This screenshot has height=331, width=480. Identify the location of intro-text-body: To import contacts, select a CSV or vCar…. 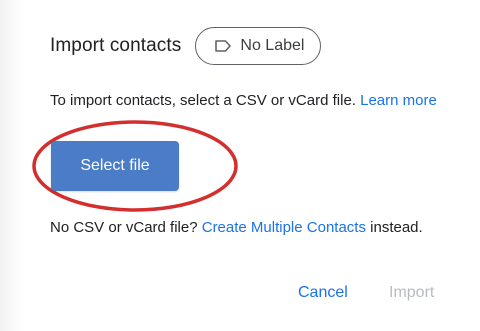
(203, 100).